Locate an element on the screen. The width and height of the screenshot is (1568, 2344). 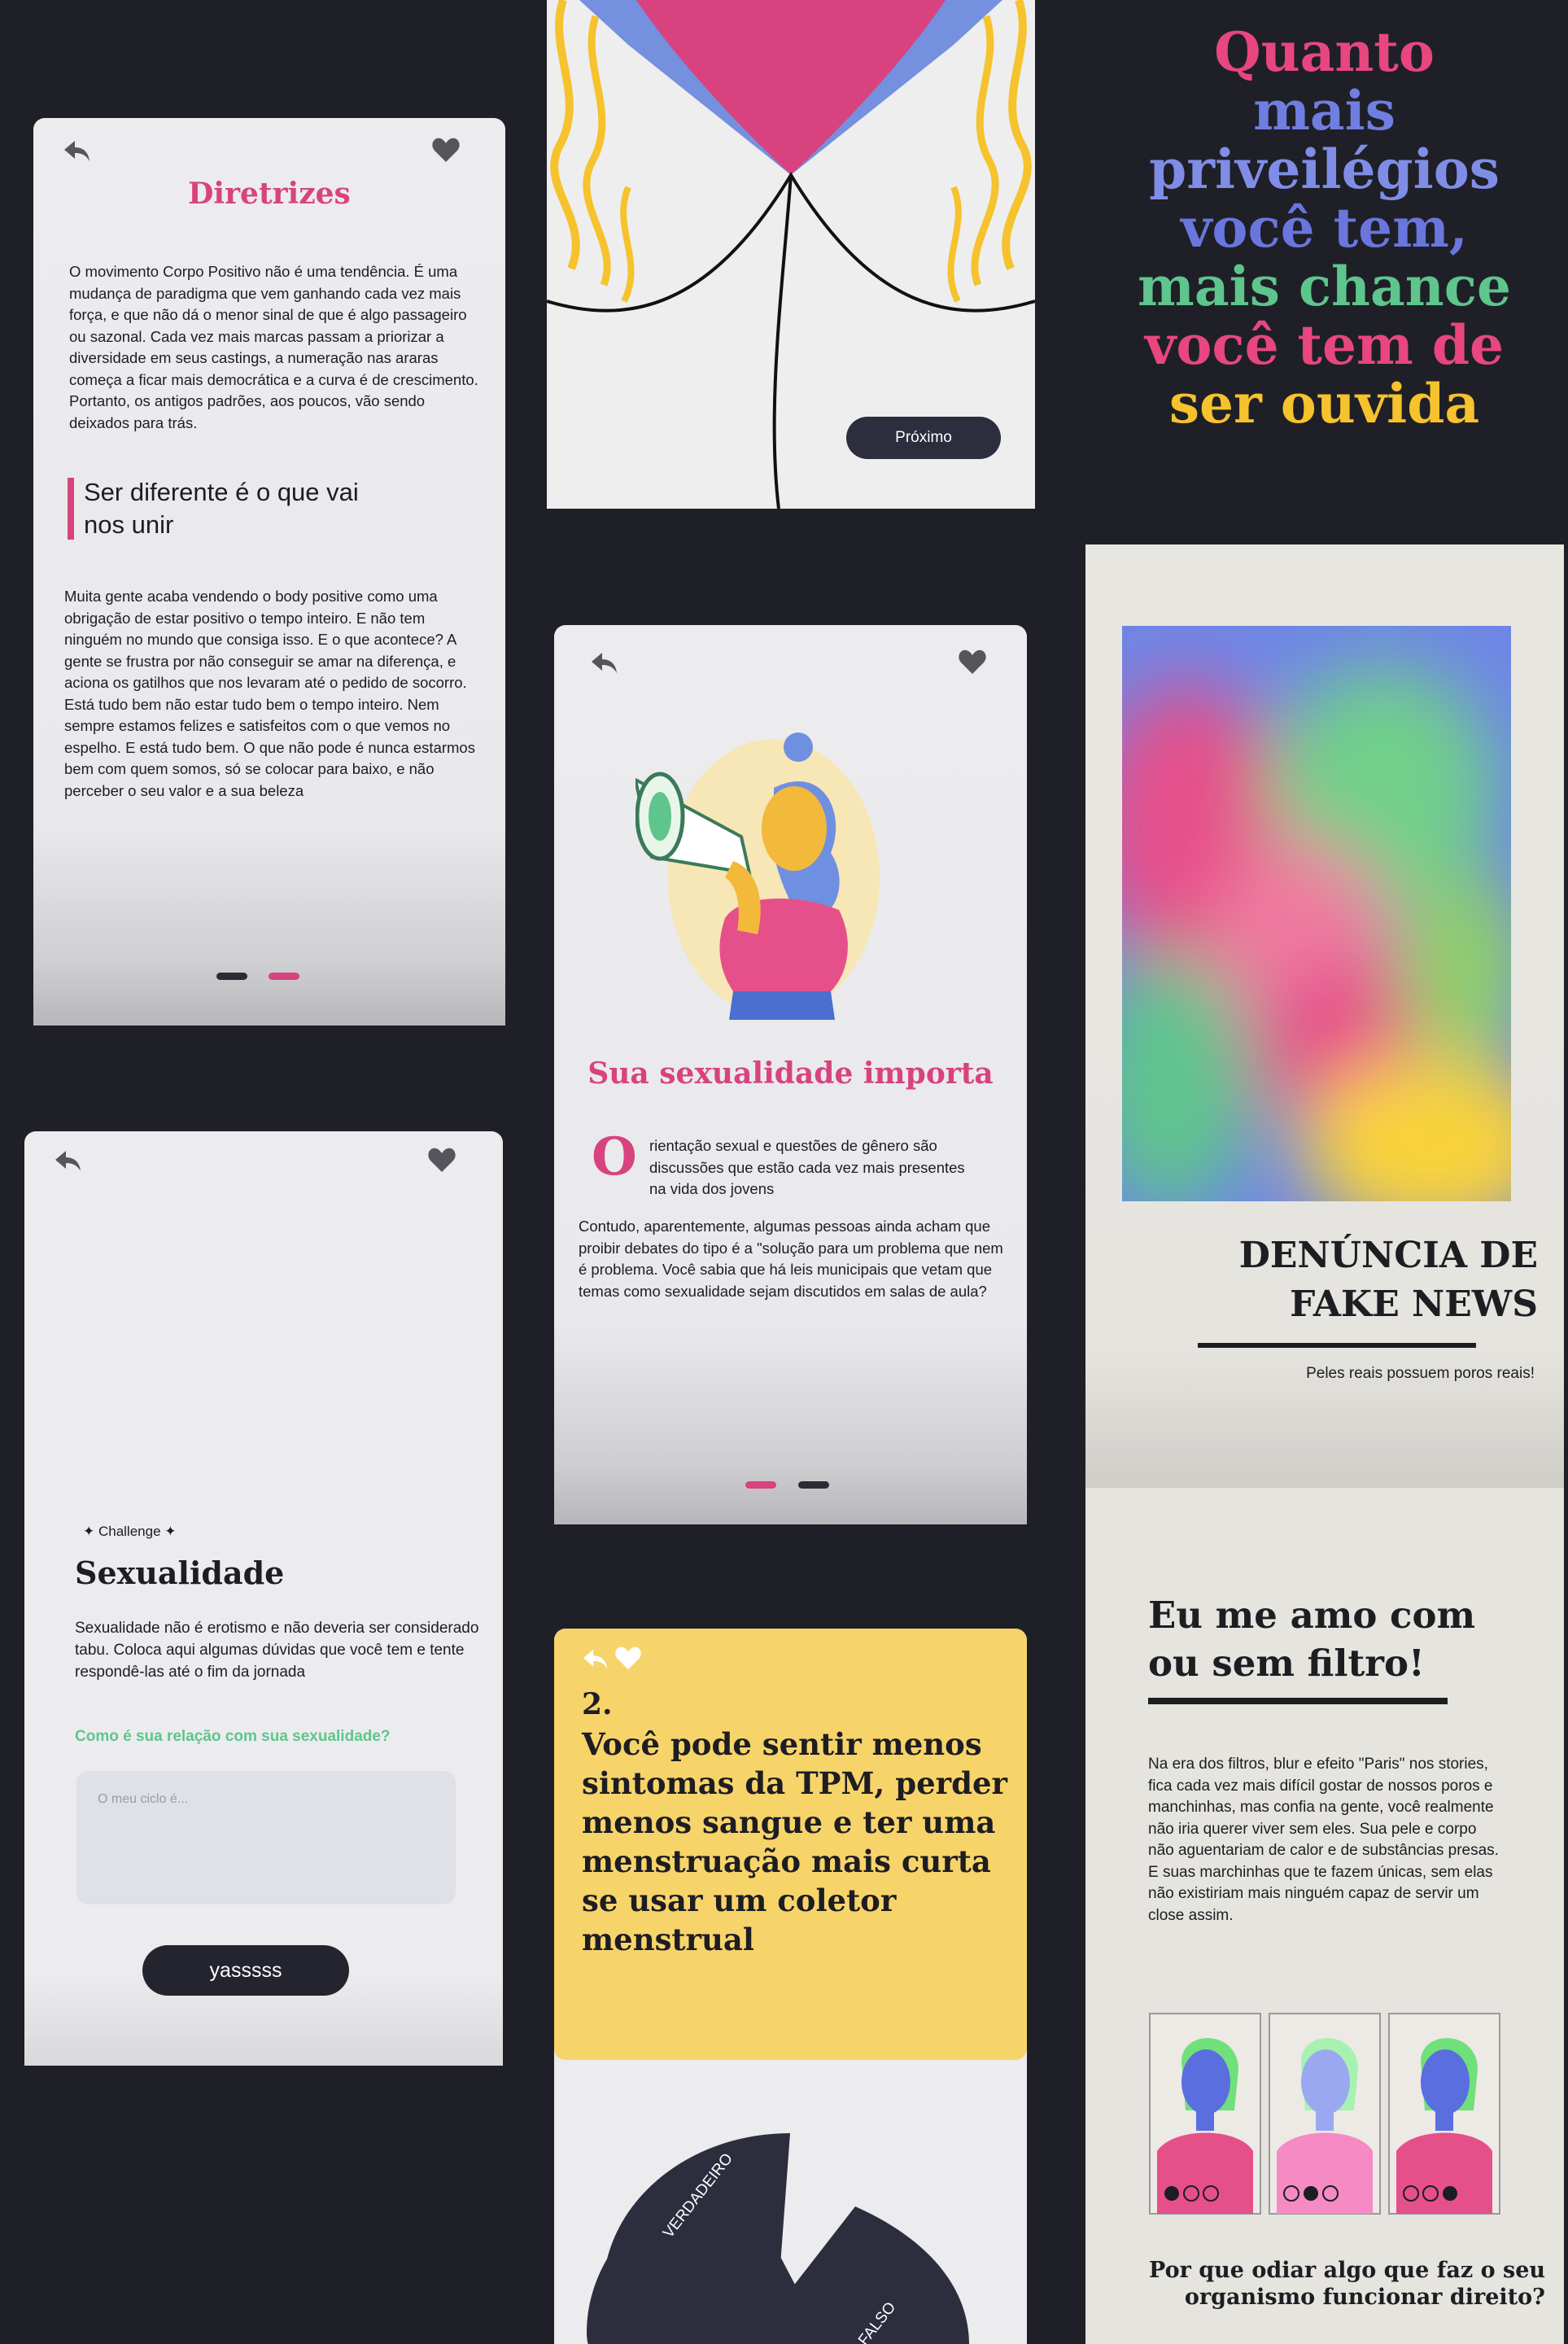
gradient-image is located at coordinates (1316, 914).